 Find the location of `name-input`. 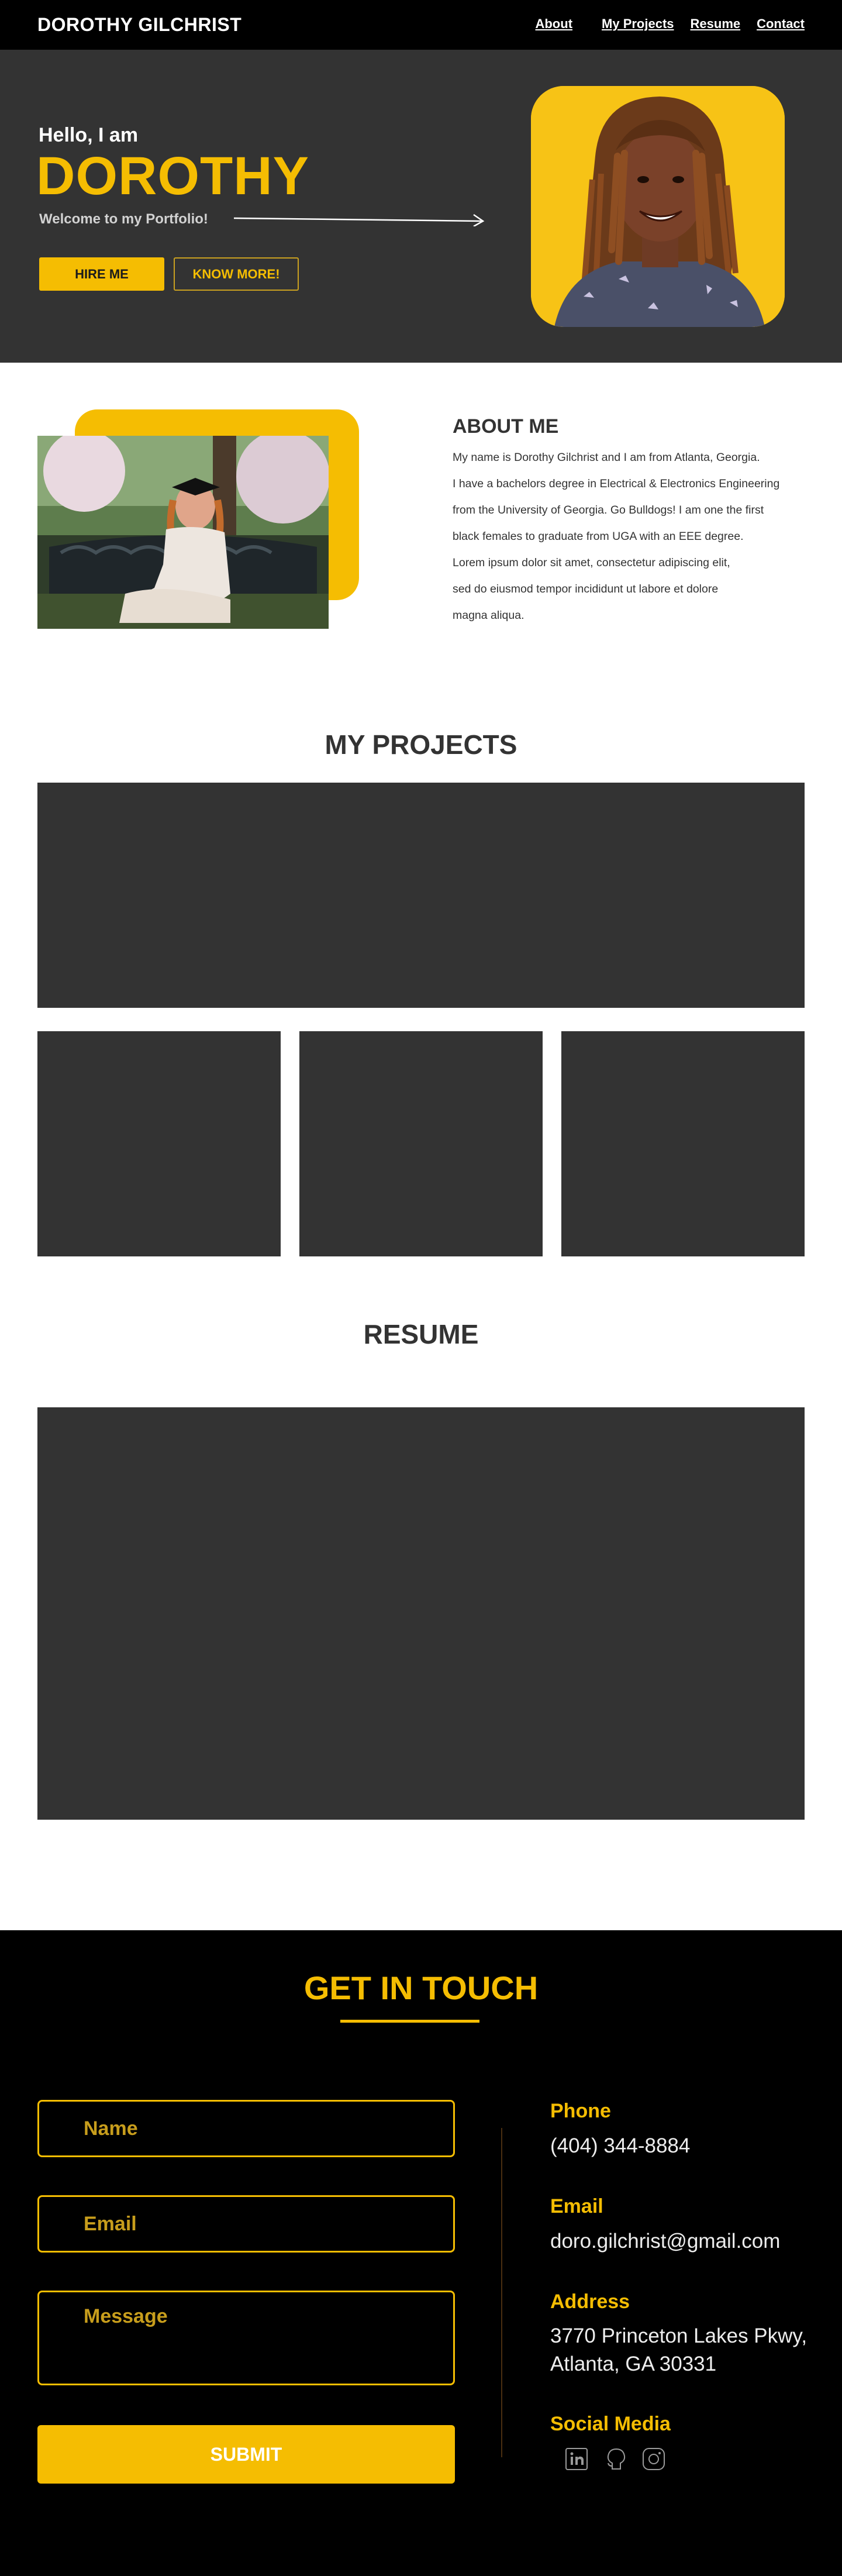

name-input is located at coordinates (246, 2128).